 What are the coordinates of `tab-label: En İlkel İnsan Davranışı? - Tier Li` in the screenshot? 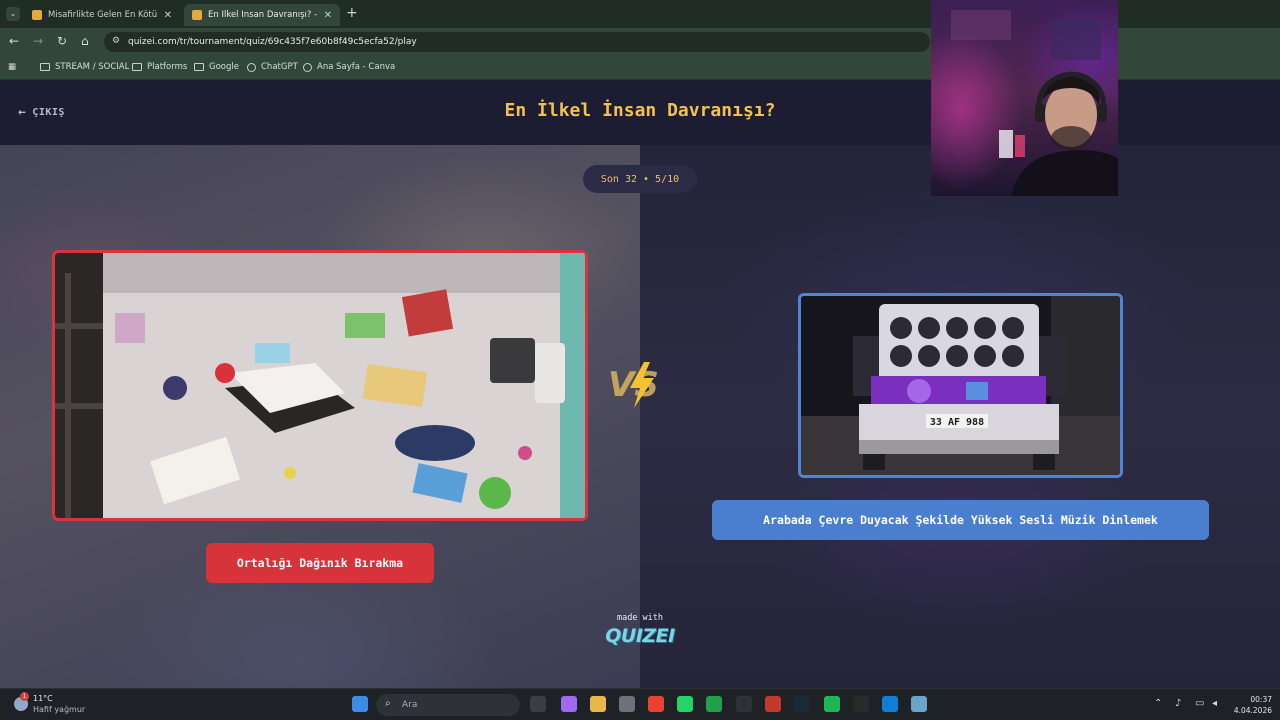 It's located at (264, 15).